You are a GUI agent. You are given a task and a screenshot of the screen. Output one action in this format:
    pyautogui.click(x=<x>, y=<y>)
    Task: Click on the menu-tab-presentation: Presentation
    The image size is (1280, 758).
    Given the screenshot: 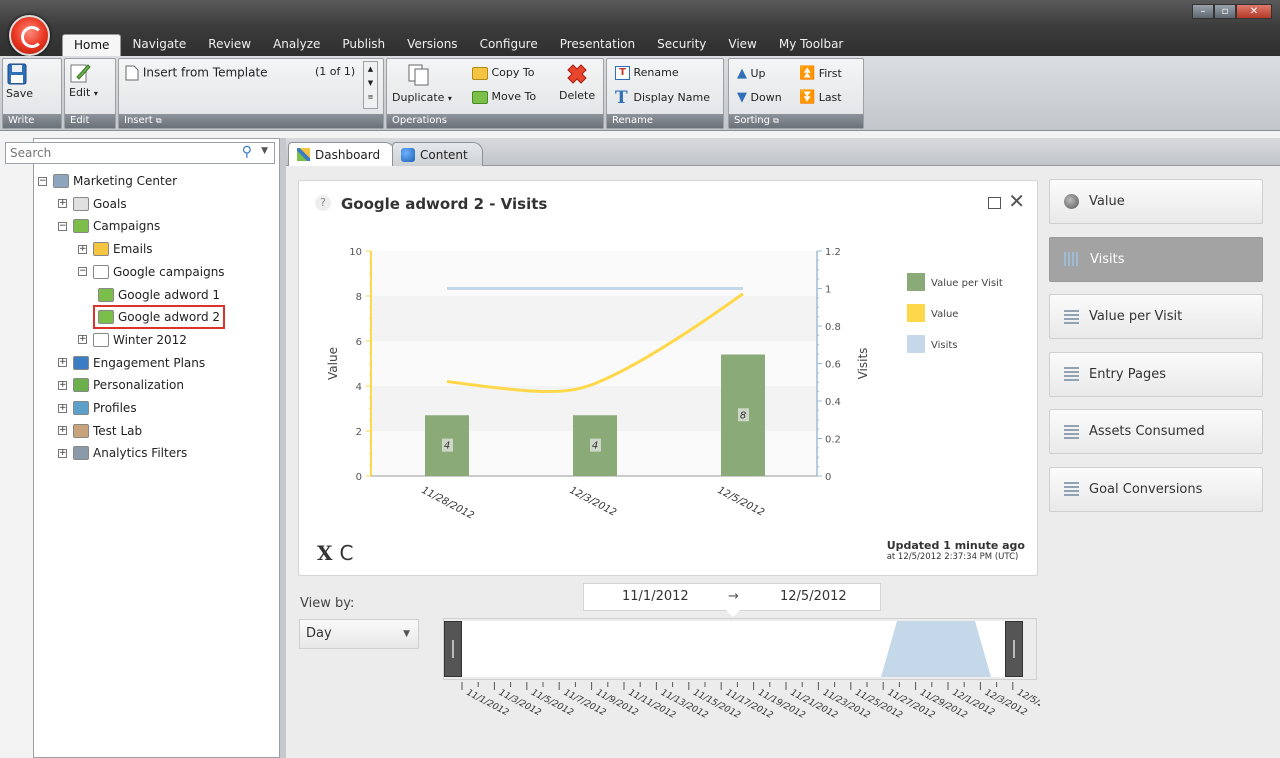 What is the action you would take?
    pyautogui.click(x=597, y=45)
    